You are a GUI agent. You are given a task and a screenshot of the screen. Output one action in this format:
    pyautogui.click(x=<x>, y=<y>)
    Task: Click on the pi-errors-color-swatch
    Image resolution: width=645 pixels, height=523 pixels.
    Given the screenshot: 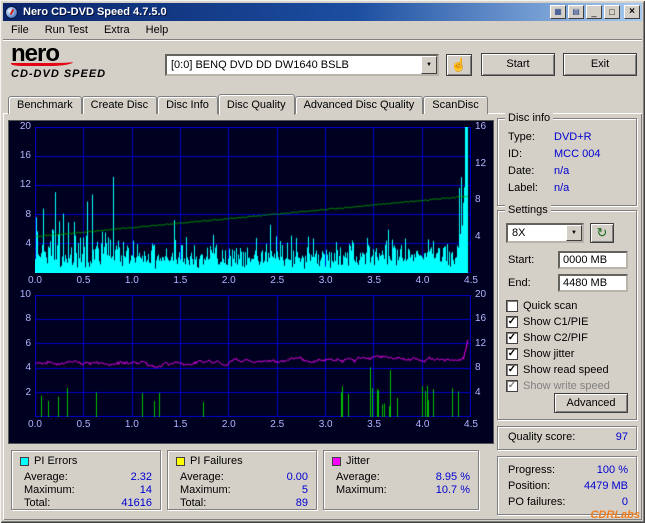 What is the action you would take?
    pyautogui.click(x=24, y=461)
    